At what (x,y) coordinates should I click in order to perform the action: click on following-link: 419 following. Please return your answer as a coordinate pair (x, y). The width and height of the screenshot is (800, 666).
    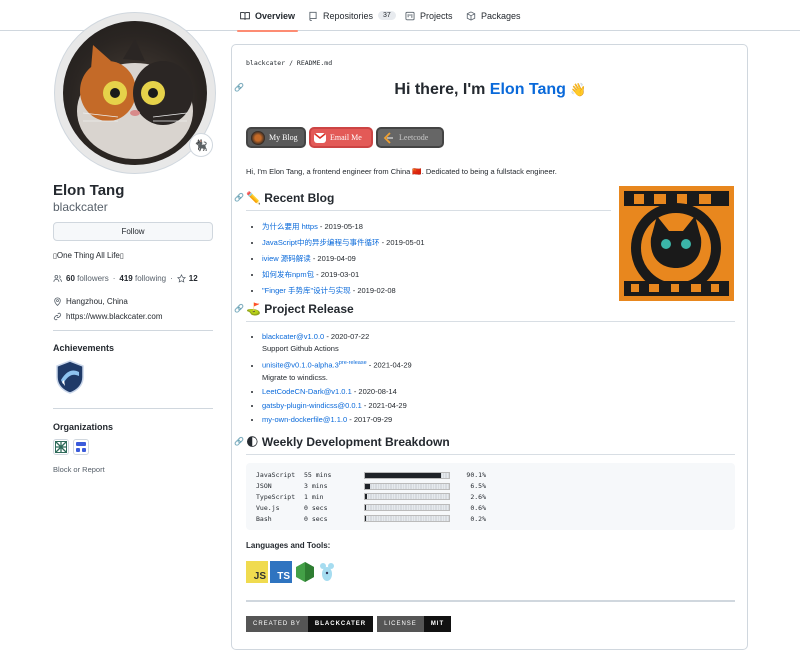
    Looking at the image, I should click on (142, 278).